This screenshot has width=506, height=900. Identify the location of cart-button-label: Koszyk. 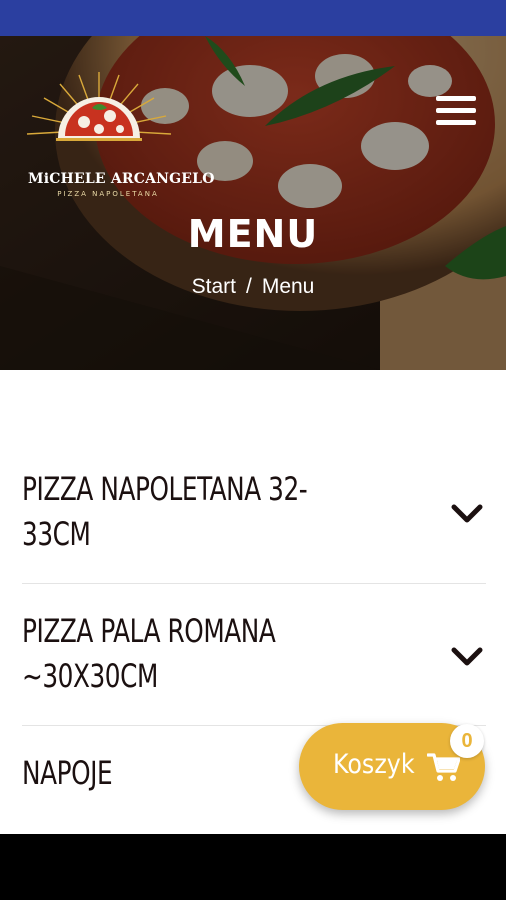
(374, 764).